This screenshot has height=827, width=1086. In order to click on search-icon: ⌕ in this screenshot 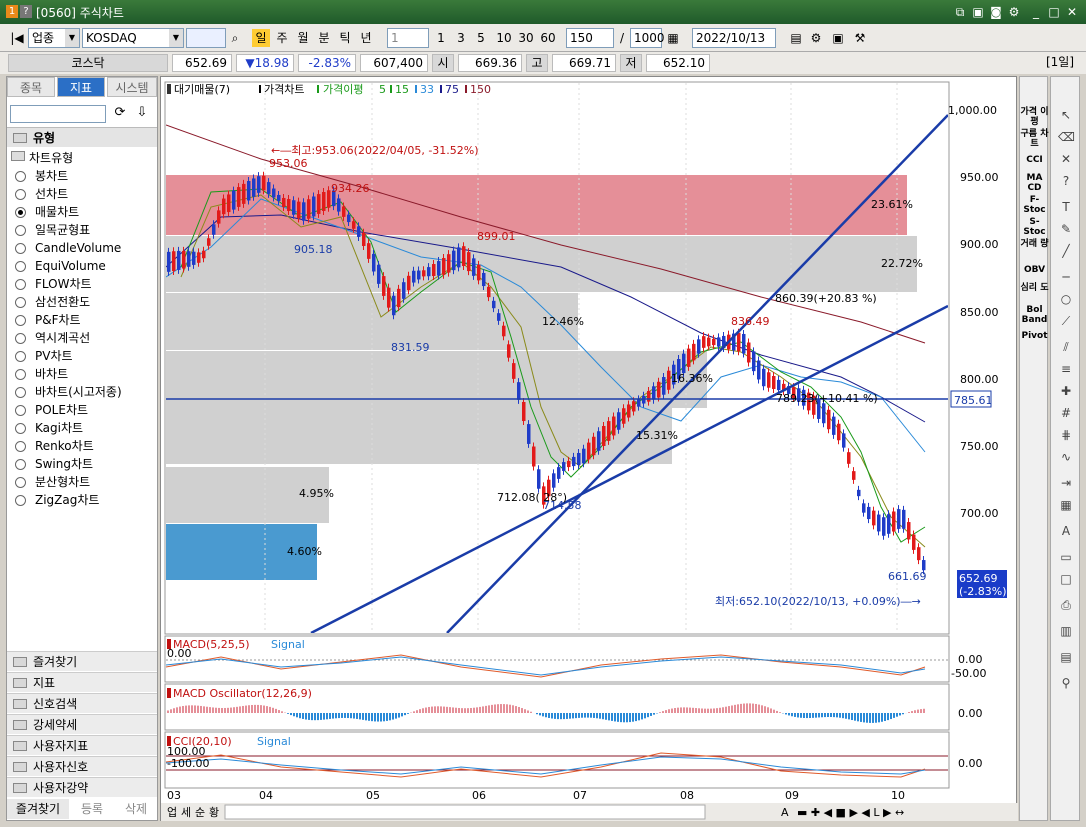, I will do `click(235, 38)`.